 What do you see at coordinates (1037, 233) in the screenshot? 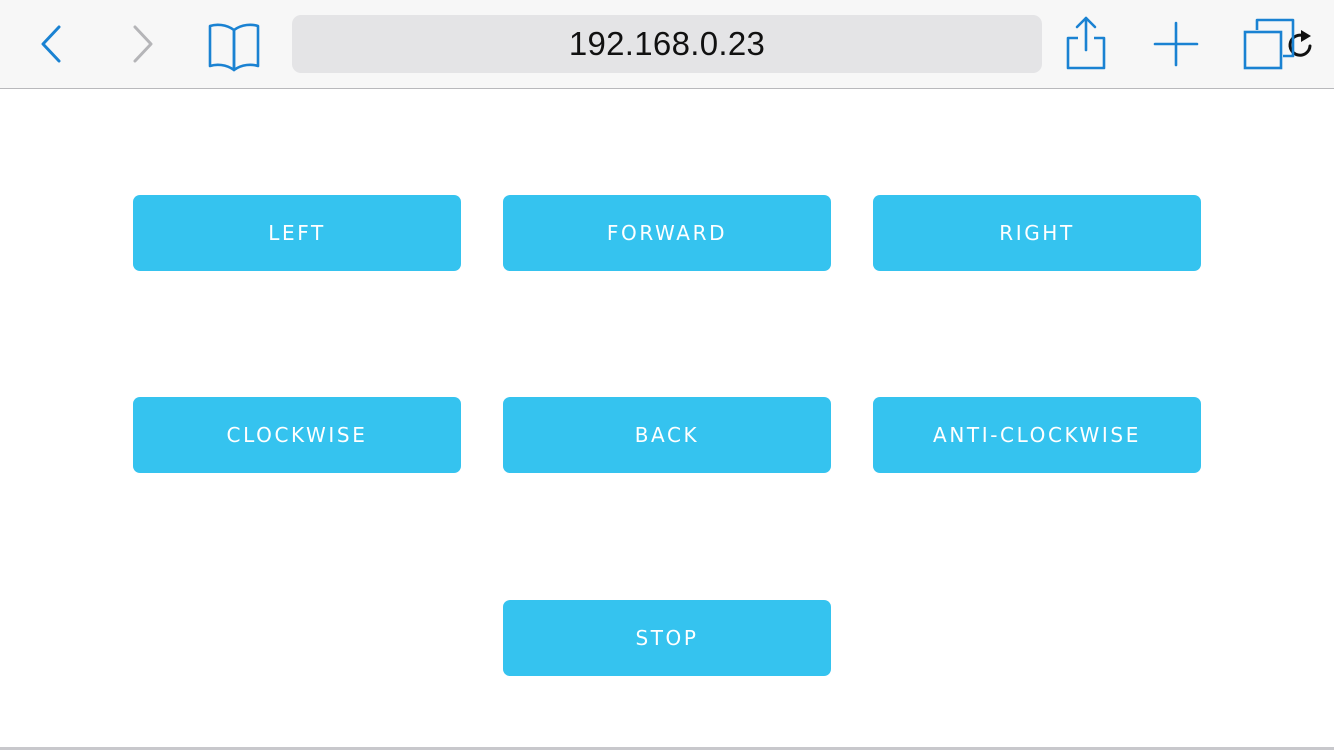
I see `right-button: RIGHT` at bounding box center [1037, 233].